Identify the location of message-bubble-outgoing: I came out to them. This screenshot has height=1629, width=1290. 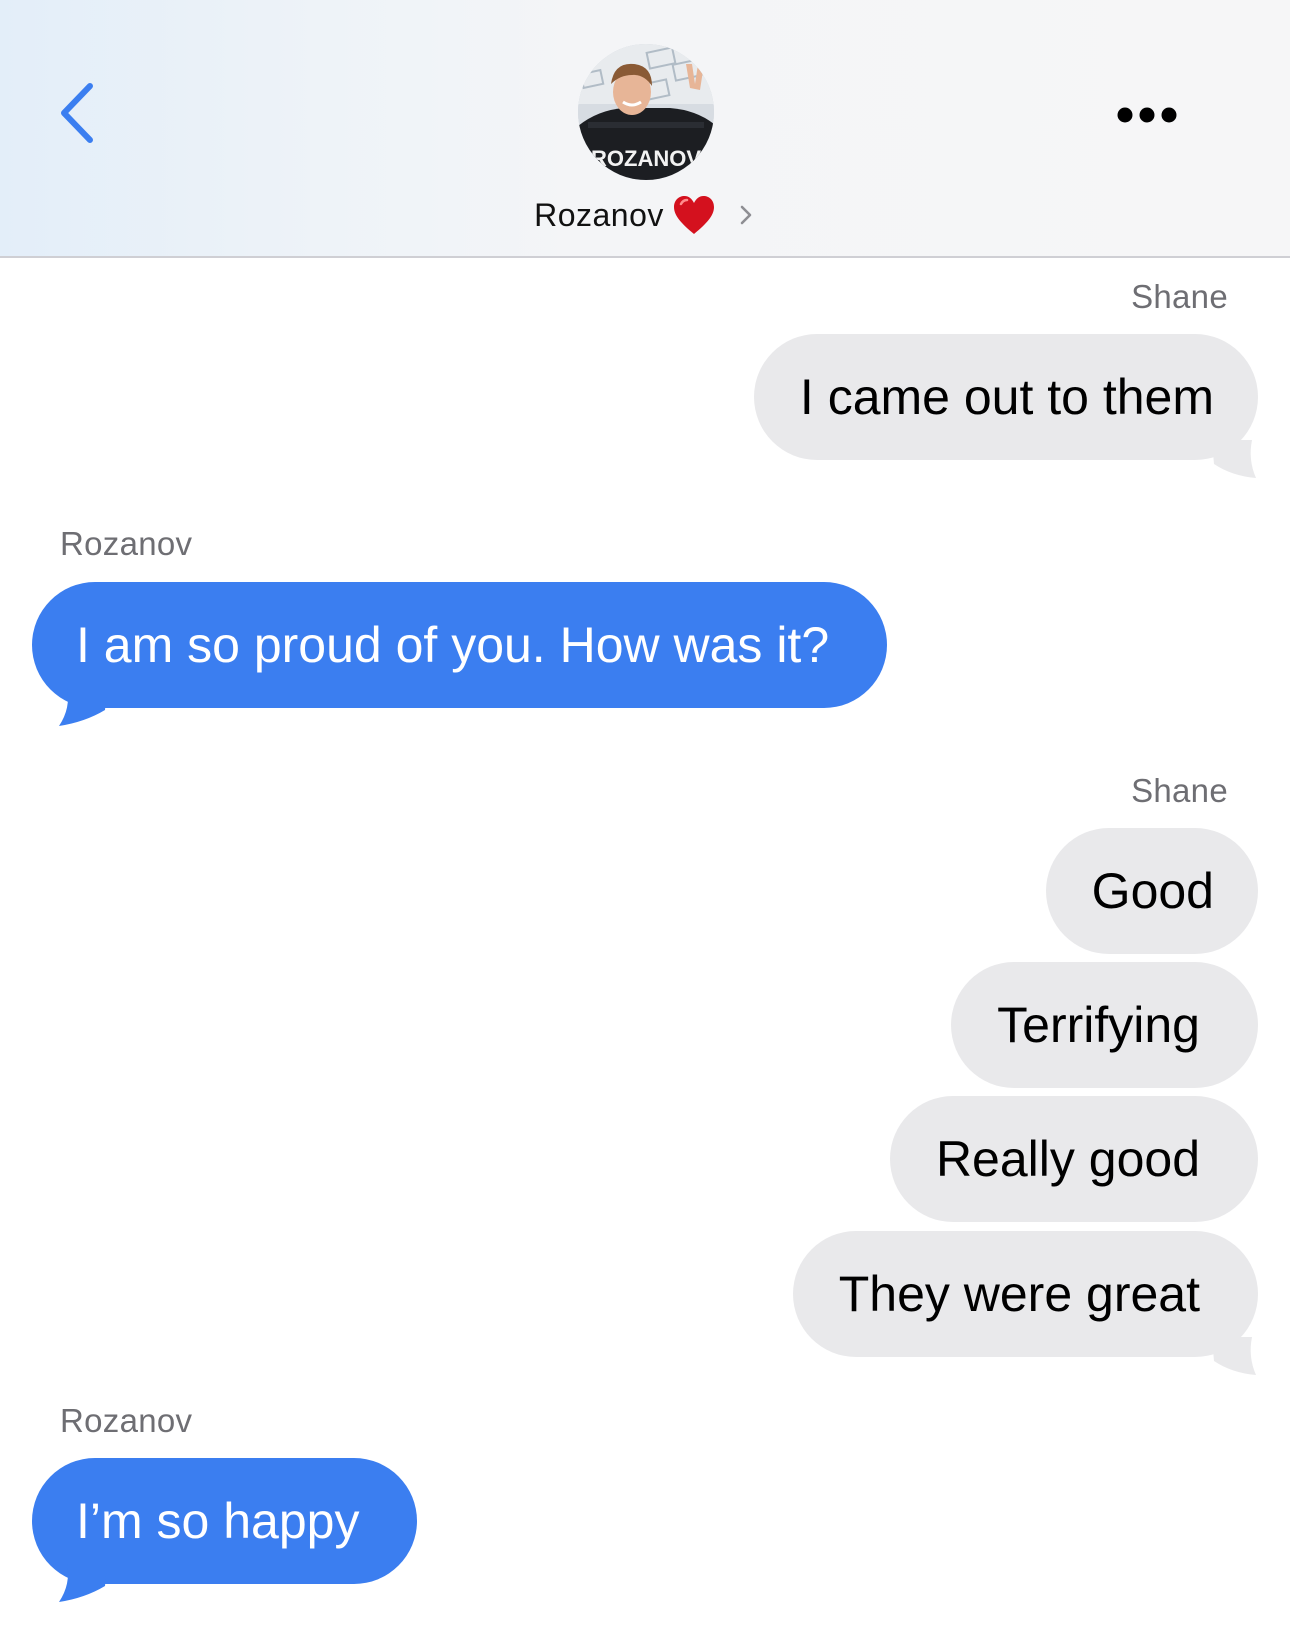
(1005, 397).